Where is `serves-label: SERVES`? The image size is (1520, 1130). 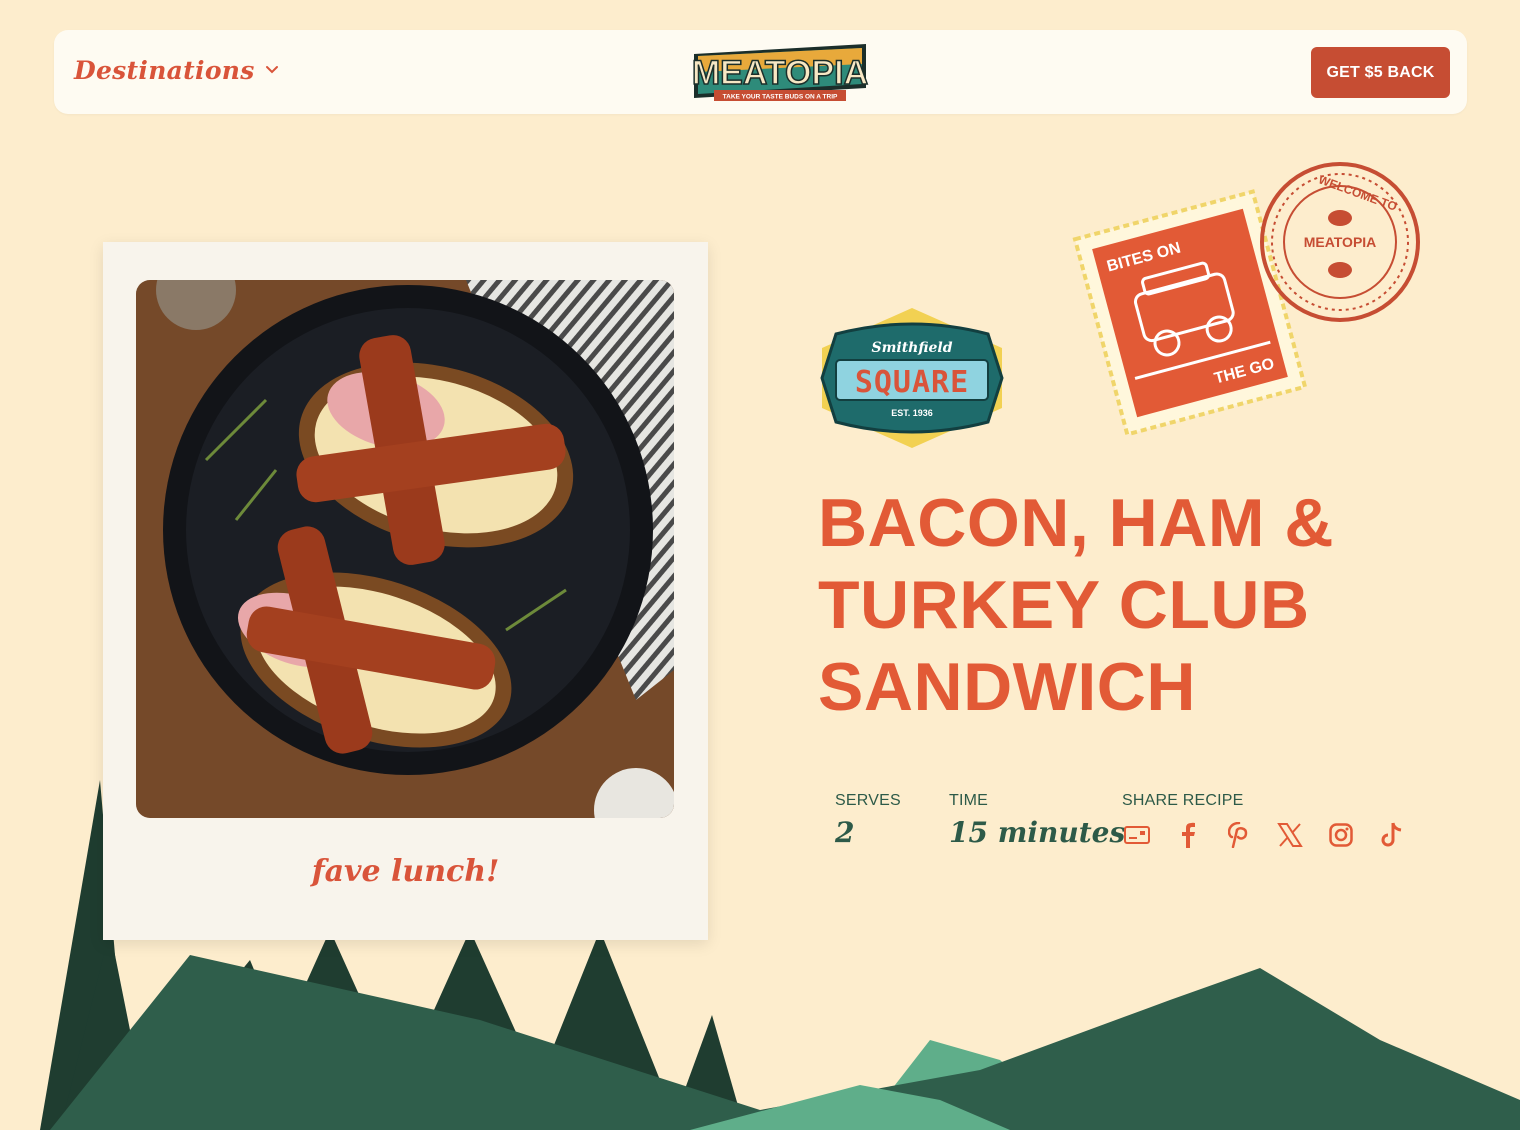
serves-label: SERVES is located at coordinates (868, 800).